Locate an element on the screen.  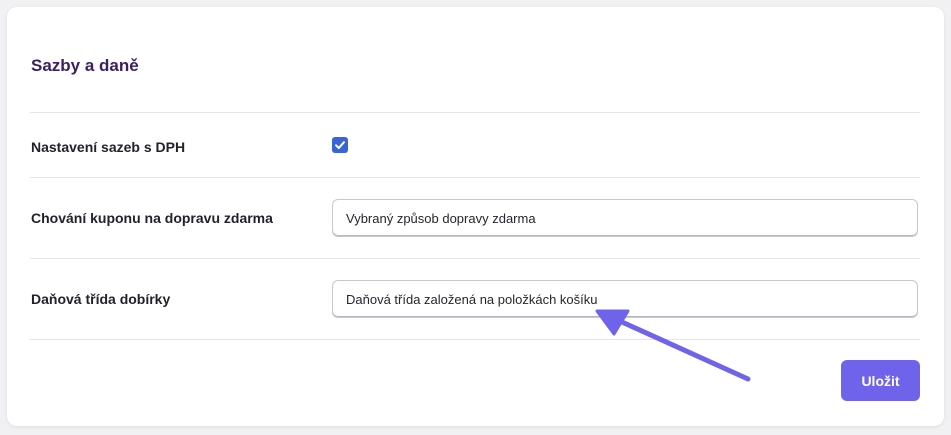
cod-tax-class-label: Daňová třída dobírky is located at coordinates (101, 299).